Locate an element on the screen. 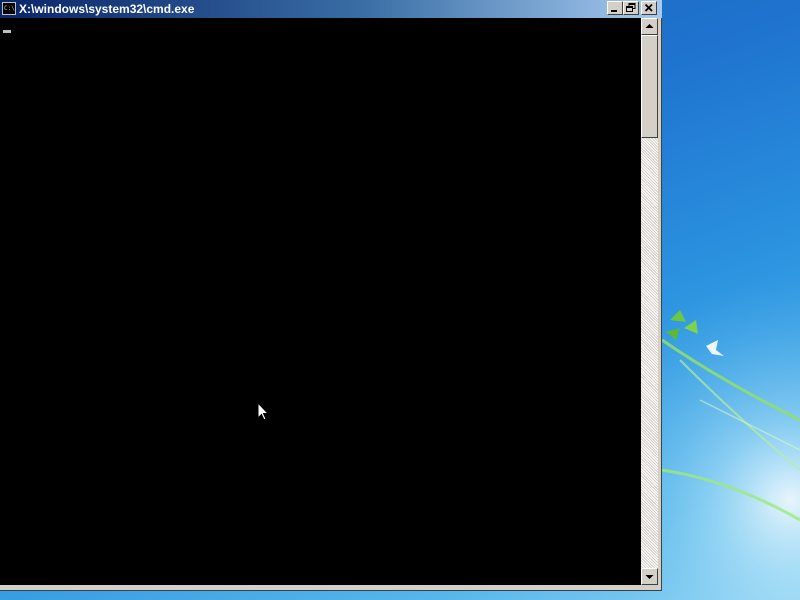 The image size is (800, 600). restore-icon is located at coordinates (631, 7).